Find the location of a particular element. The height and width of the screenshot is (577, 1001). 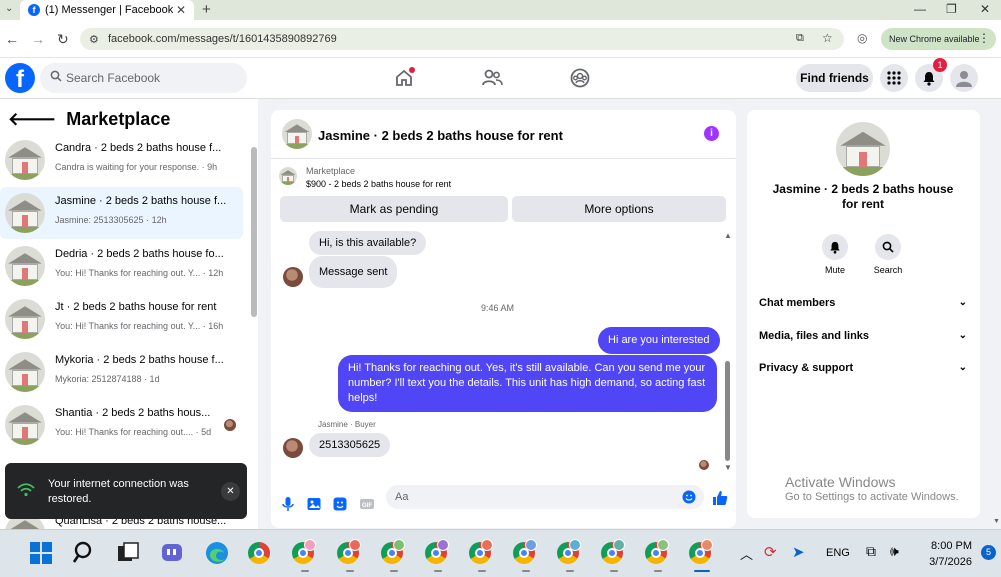

page-scroll-down-icon: ▼ is located at coordinates (996, 521).